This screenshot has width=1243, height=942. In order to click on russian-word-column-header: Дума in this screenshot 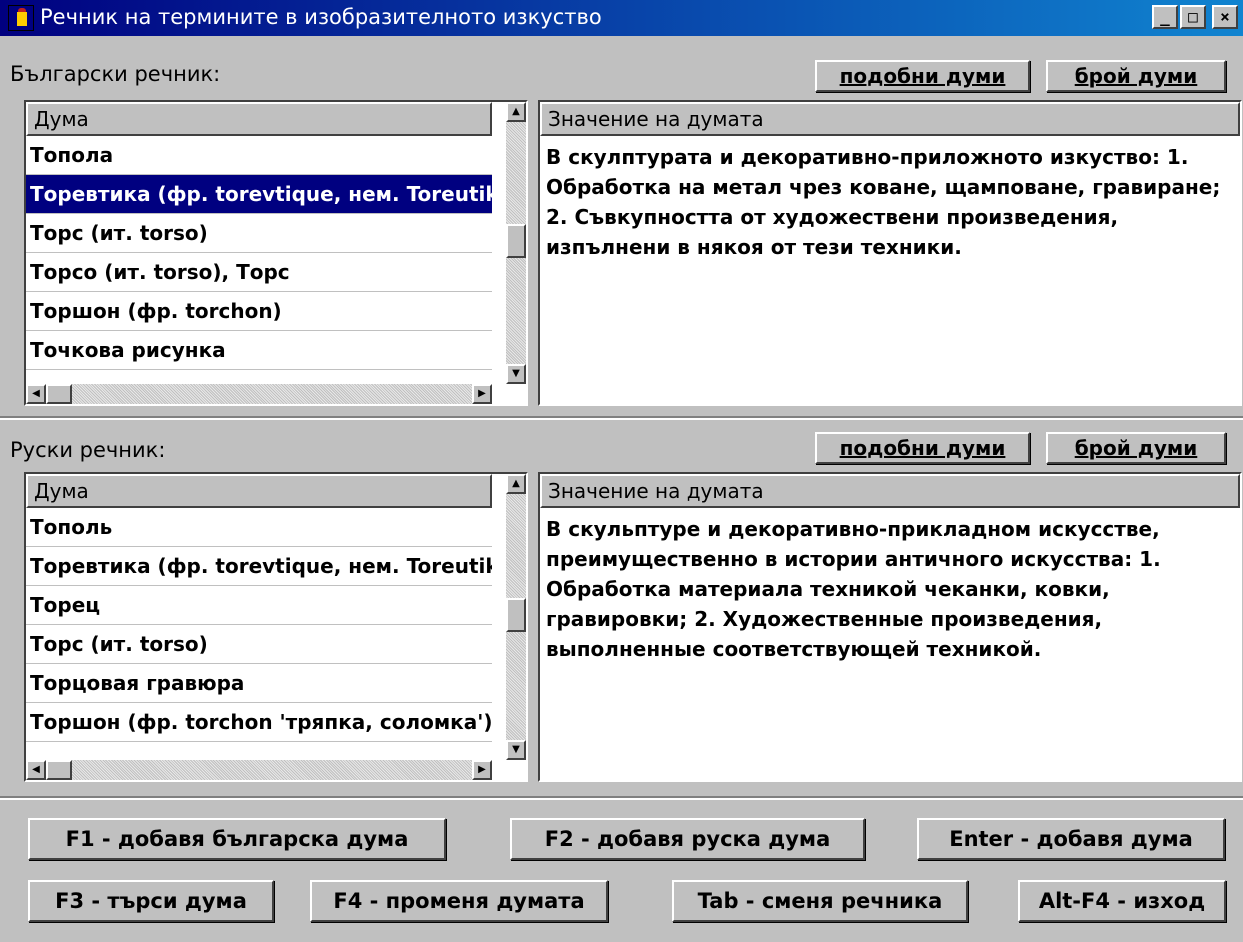, I will do `click(259, 491)`.